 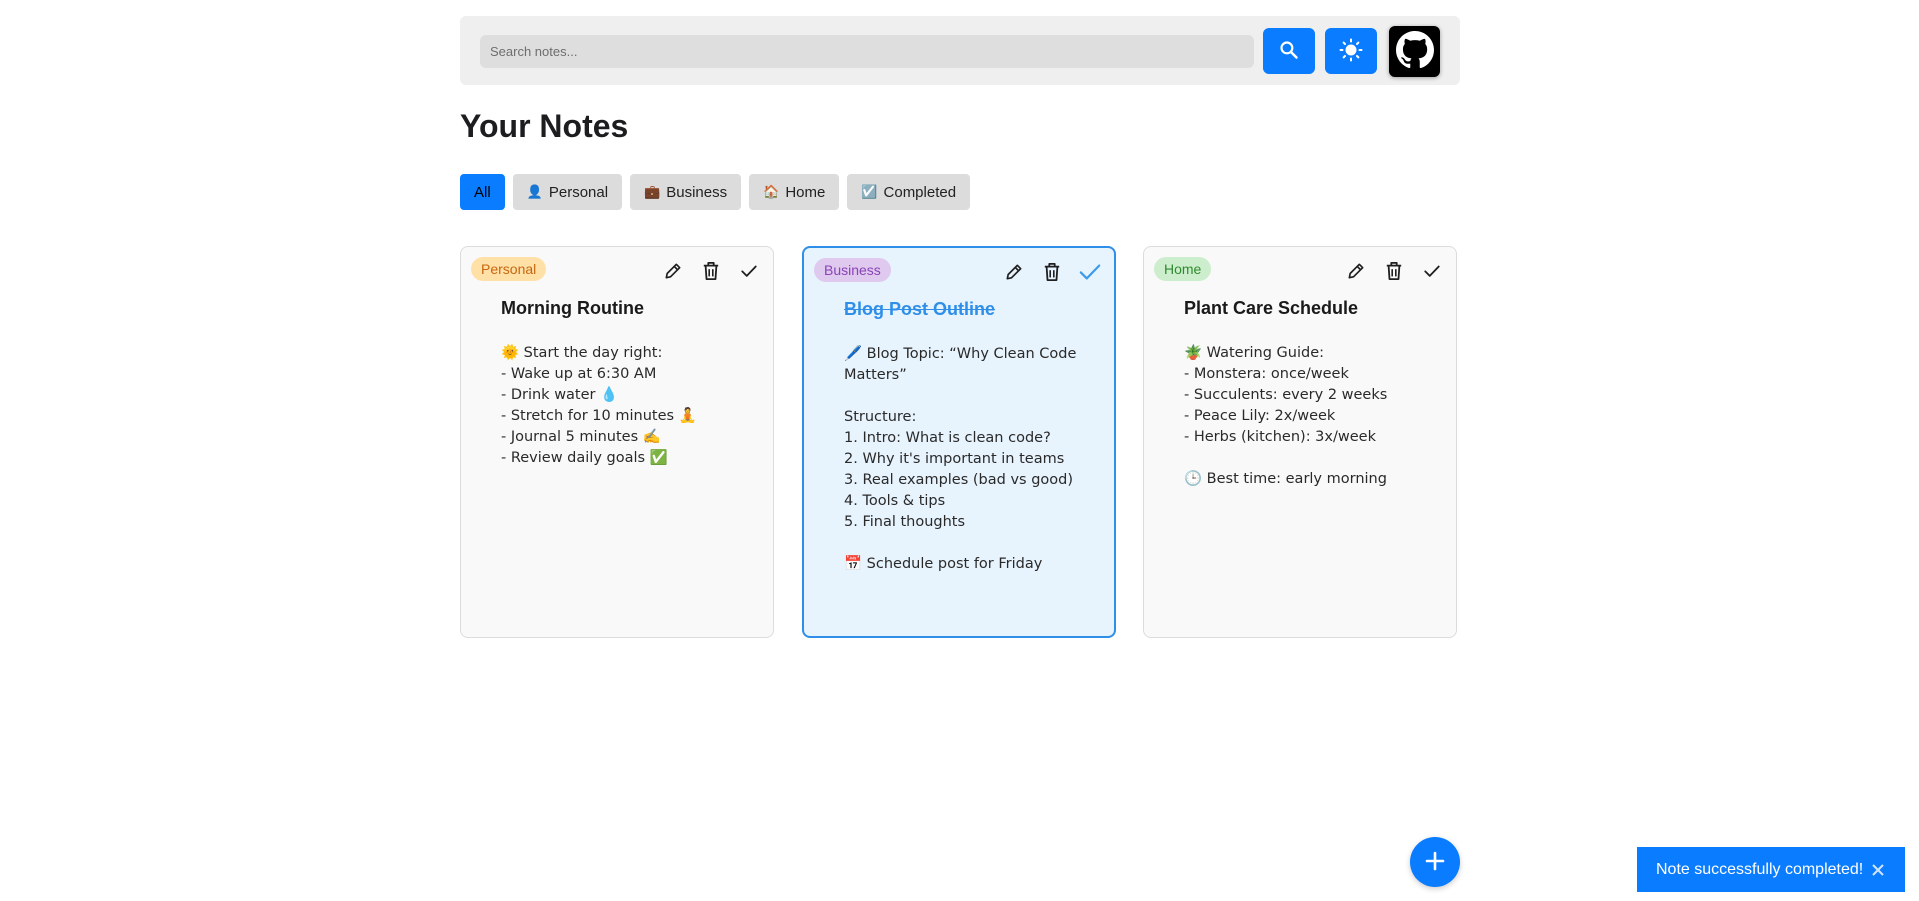 What do you see at coordinates (509, 269) in the screenshot?
I see `category-tag: Personal` at bounding box center [509, 269].